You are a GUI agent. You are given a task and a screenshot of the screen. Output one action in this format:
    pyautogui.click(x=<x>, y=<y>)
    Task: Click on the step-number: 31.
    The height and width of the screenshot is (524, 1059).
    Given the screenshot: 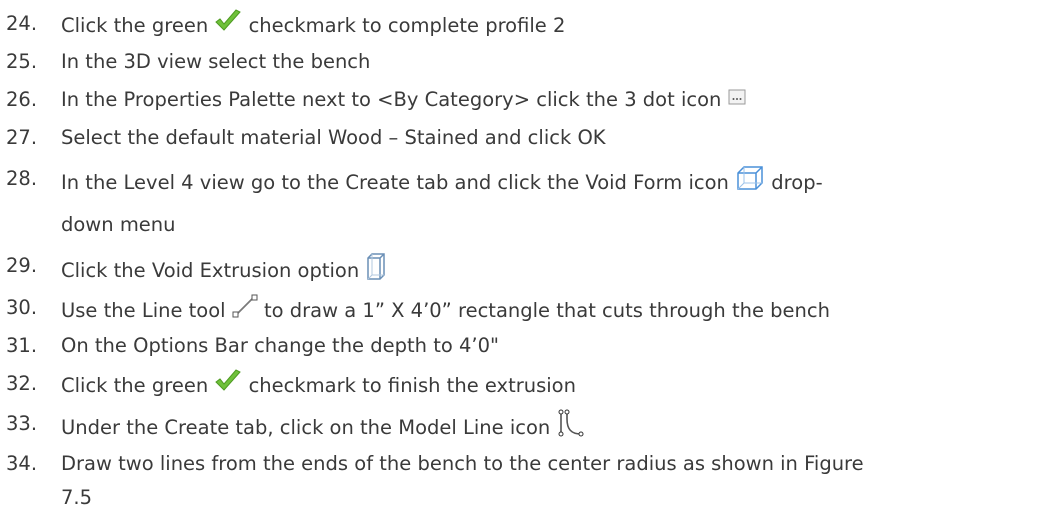 What is the action you would take?
    pyautogui.click(x=22, y=345)
    